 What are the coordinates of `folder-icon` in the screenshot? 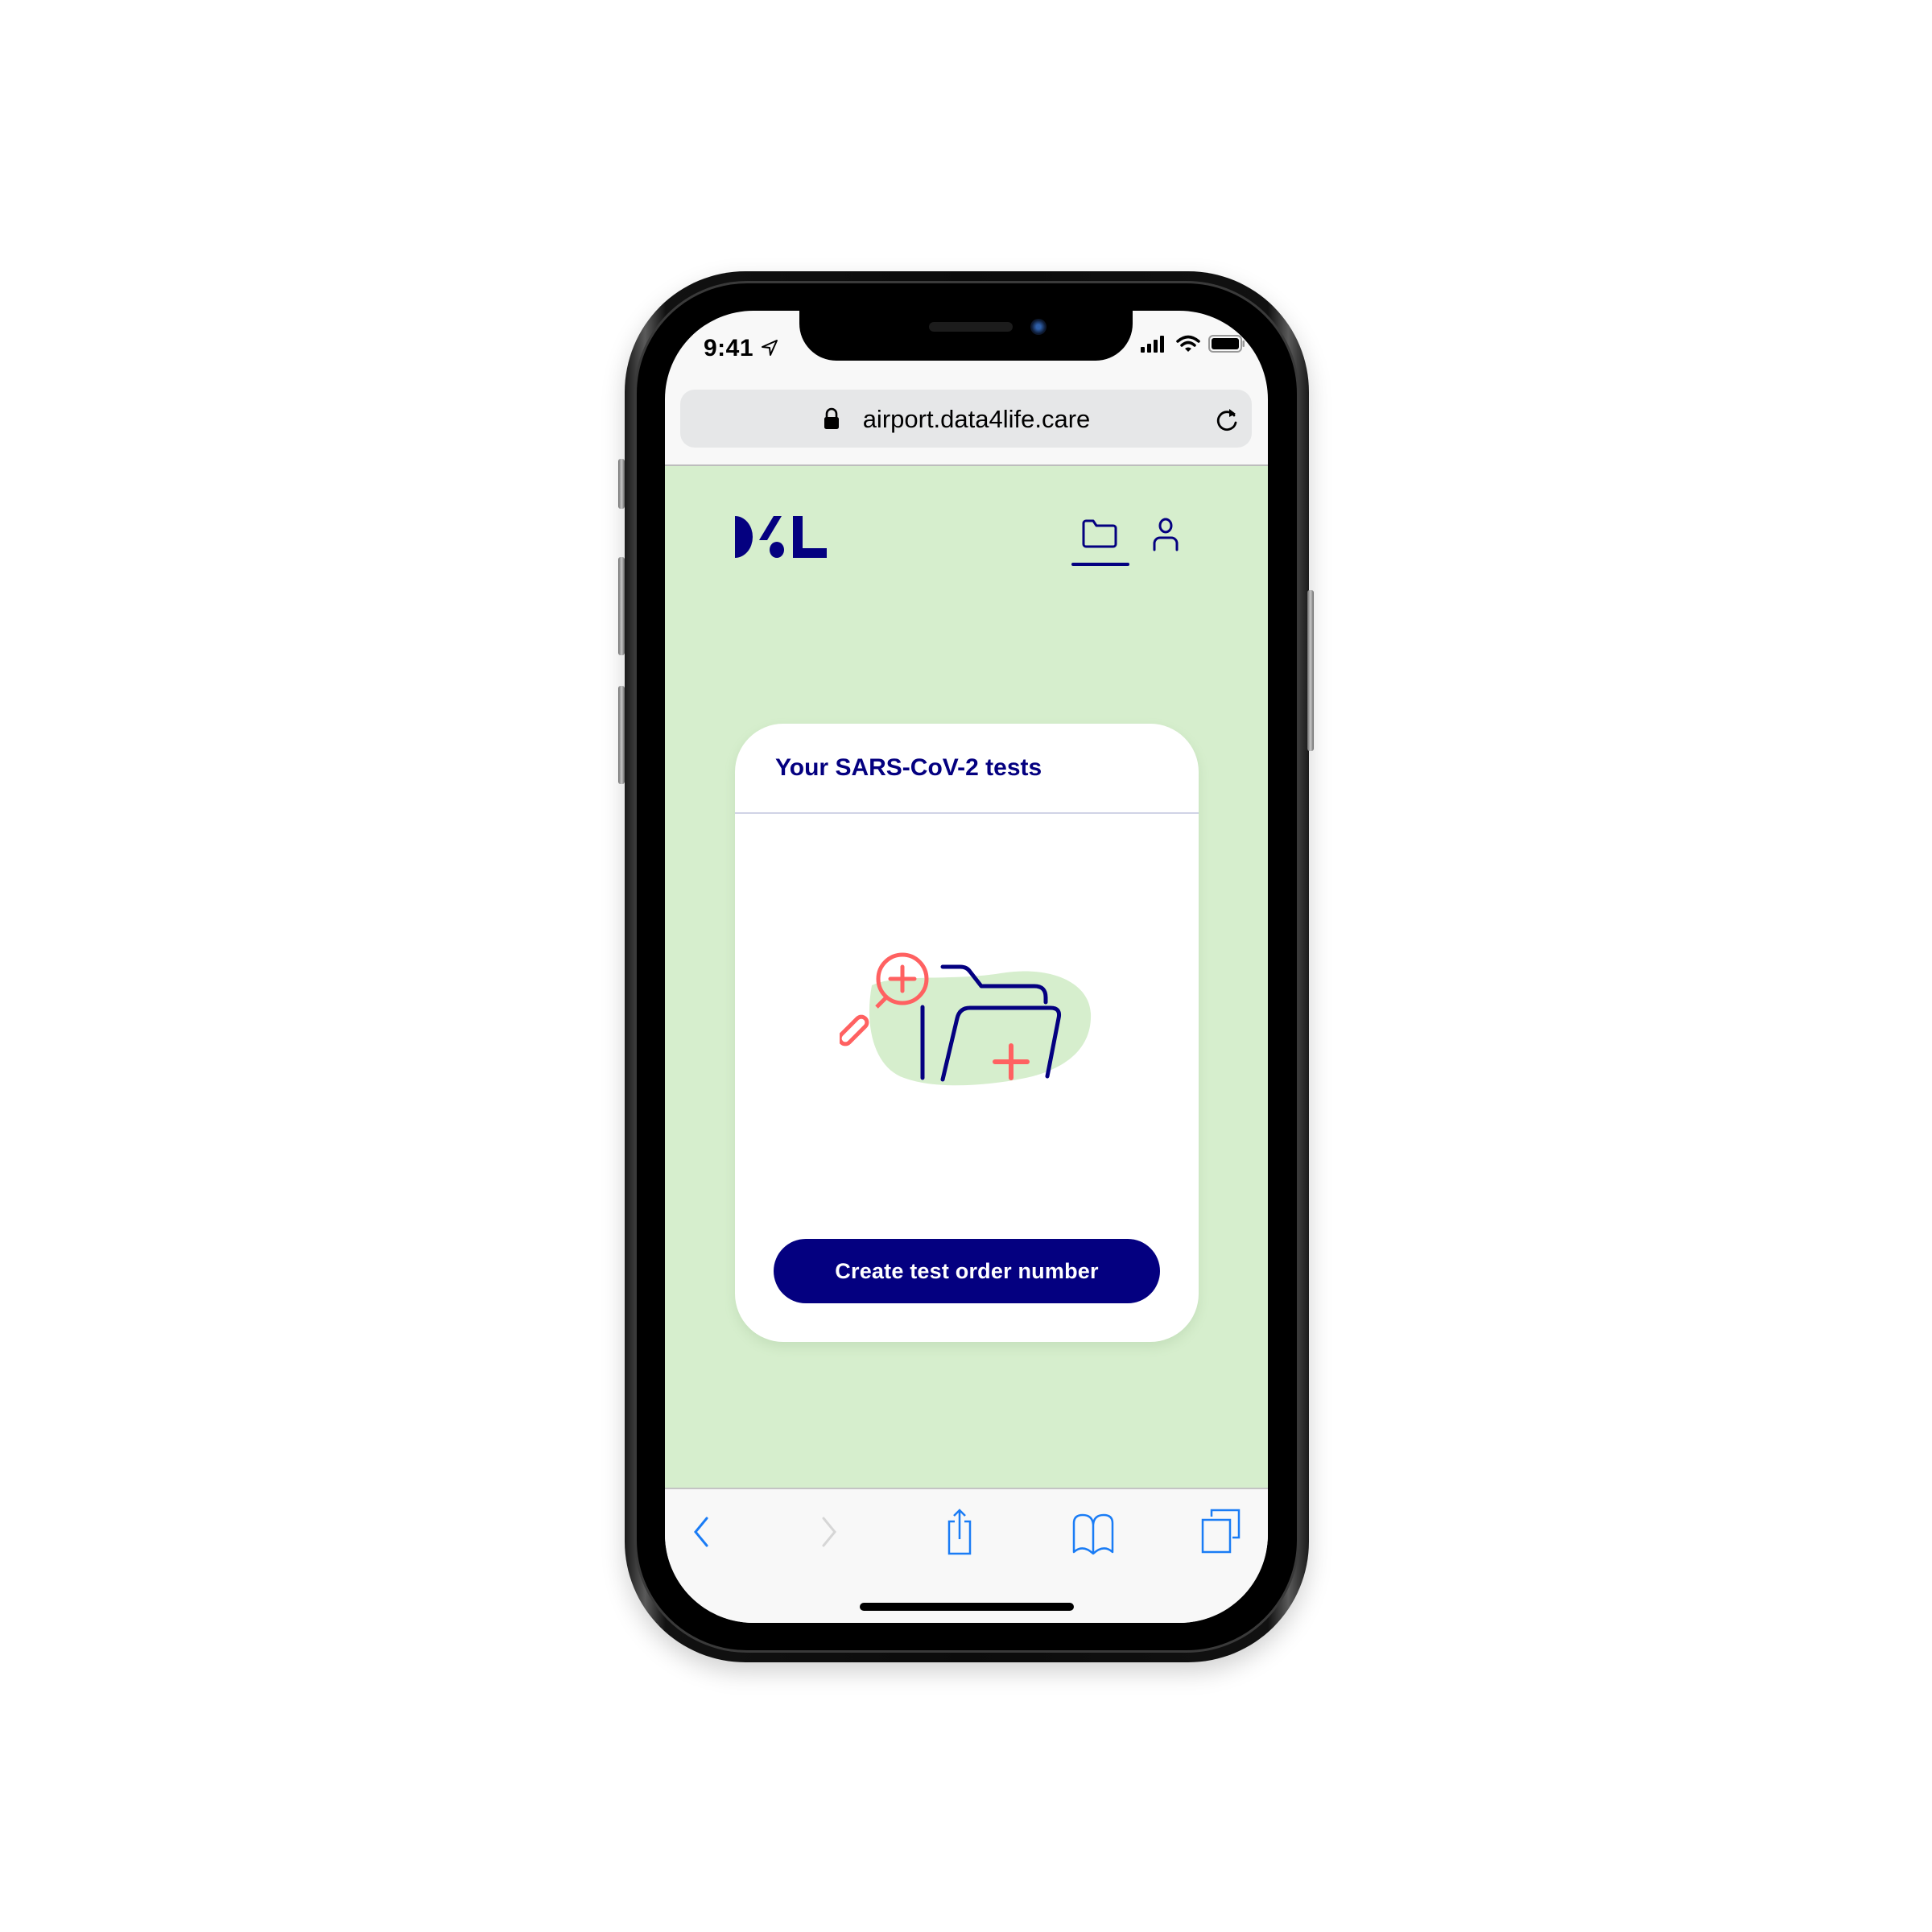 It's located at (1100, 540).